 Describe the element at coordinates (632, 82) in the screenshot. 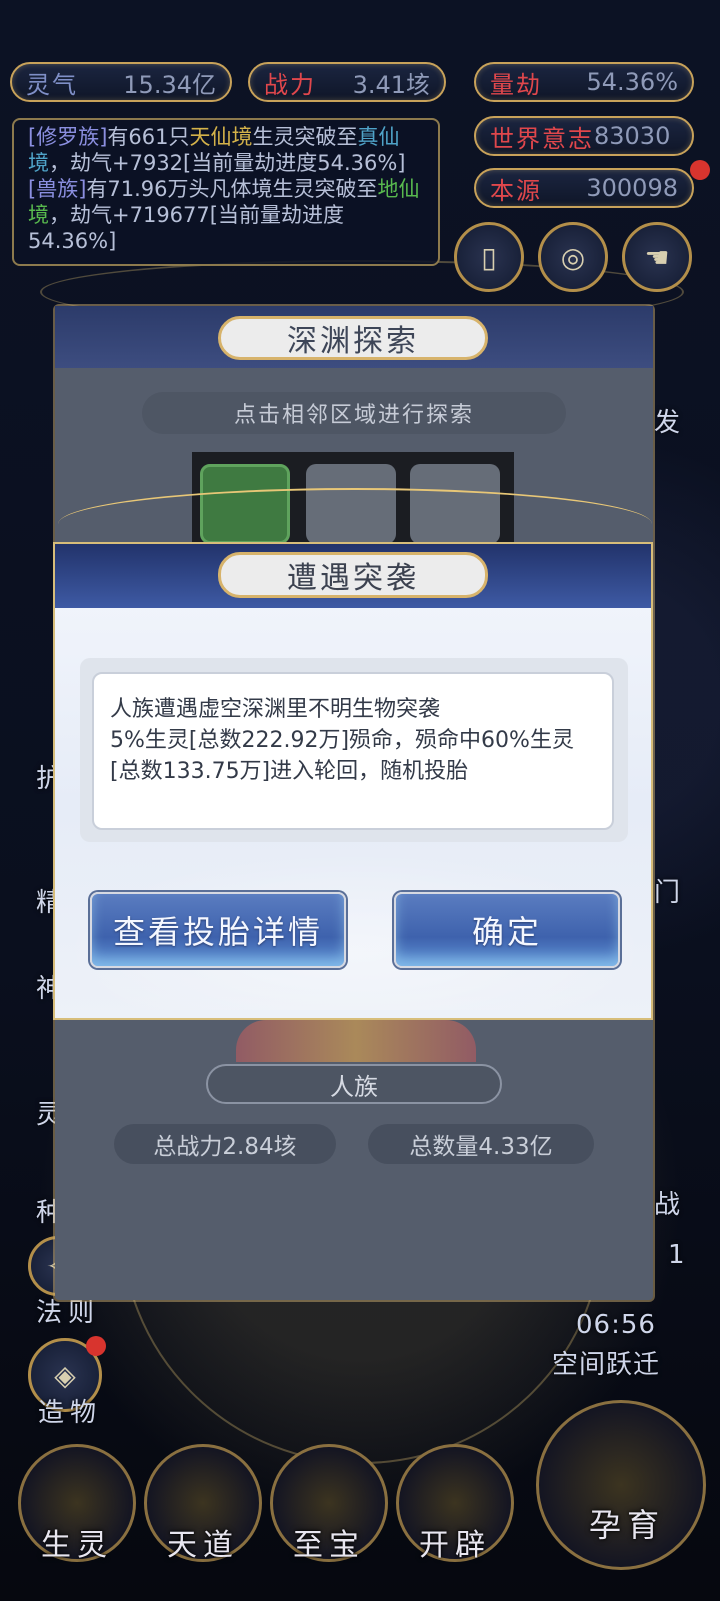

I see `liangjie-value: 54.36%` at that location.